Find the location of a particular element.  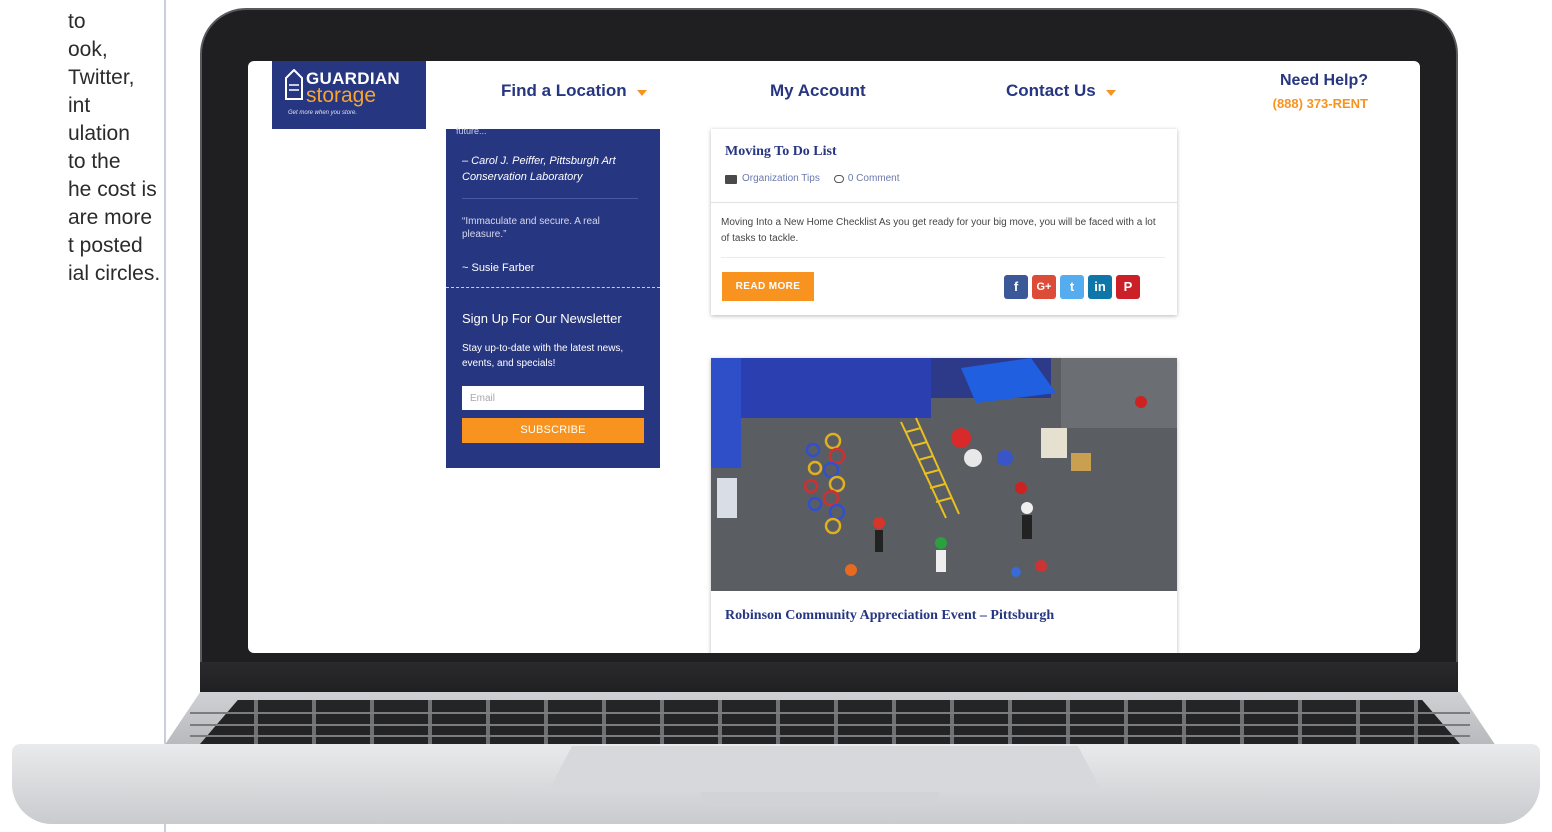

share-buttons: f G+ t in P is located at coordinates (1072, 287).